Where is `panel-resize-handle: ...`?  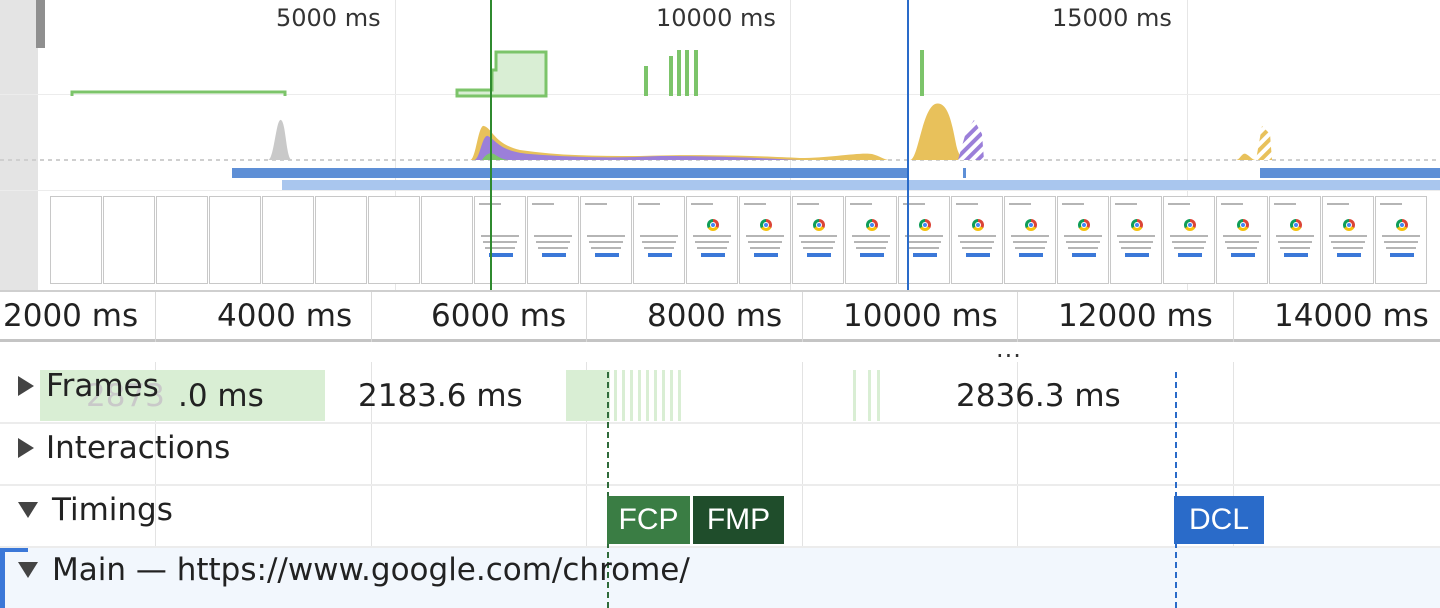 panel-resize-handle: ... is located at coordinates (1009, 349).